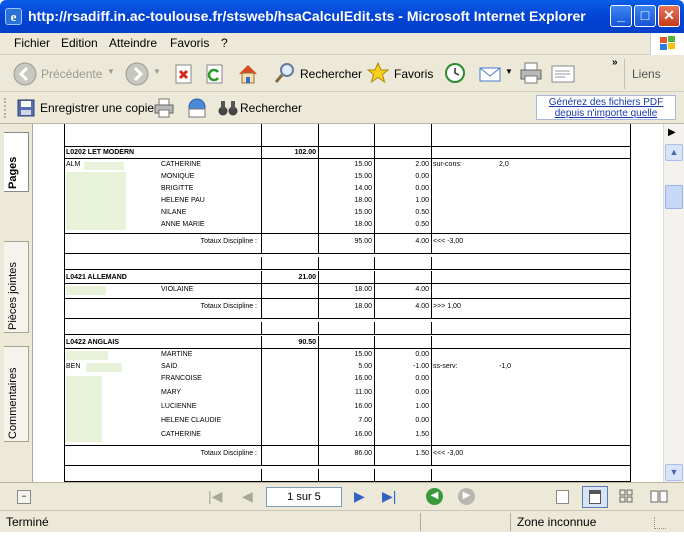 Image resolution: width=684 pixels, height=537 pixels. I want to click on continuous-view-button, so click(595, 497).